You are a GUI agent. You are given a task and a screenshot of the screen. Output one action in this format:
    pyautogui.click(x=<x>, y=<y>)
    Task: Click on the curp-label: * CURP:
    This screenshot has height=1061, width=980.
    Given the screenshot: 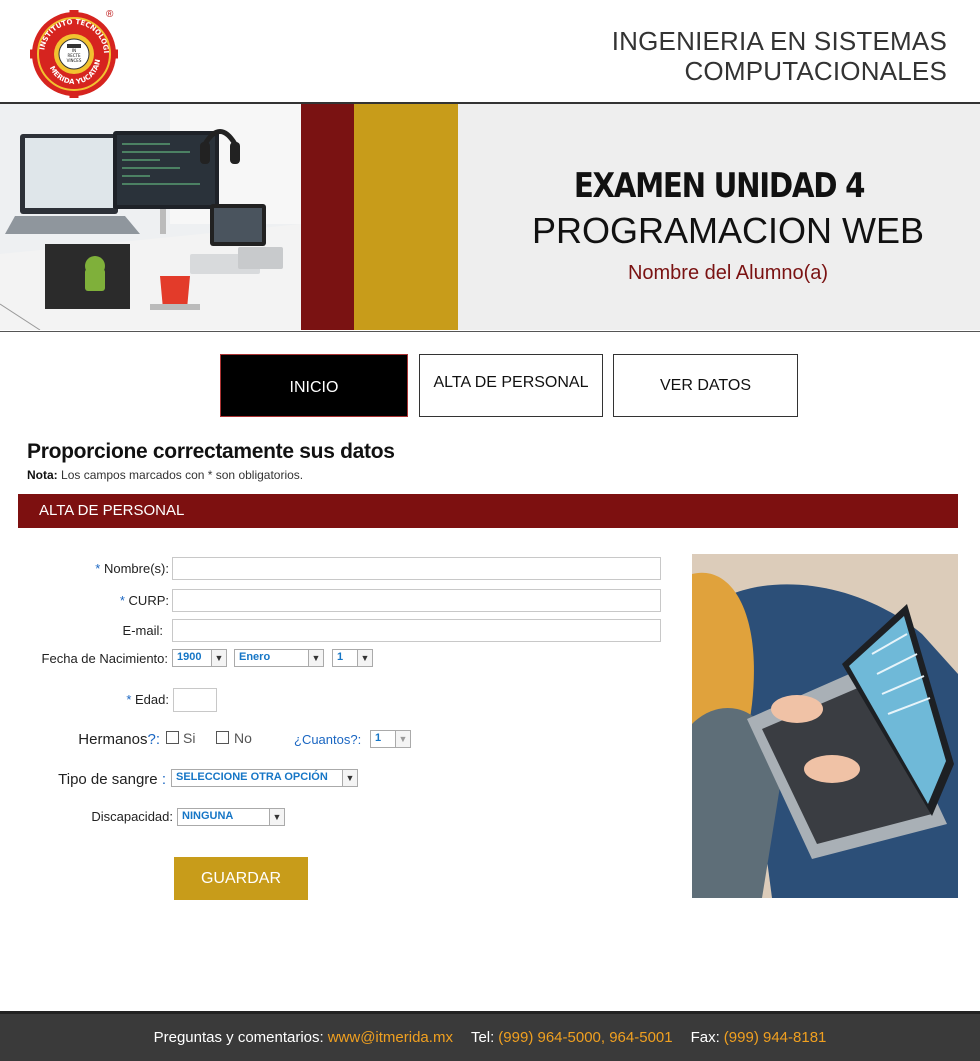 What is the action you would take?
    pyautogui.click(x=94, y=600)
    